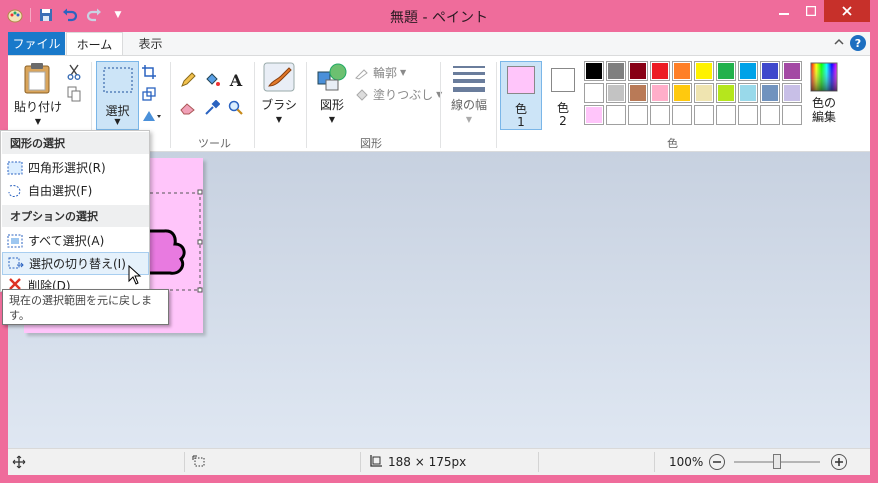  Describe the element at coordinates (469, 119) in the screenshot. I see `size-dropdown-icon: ▼` at that location.